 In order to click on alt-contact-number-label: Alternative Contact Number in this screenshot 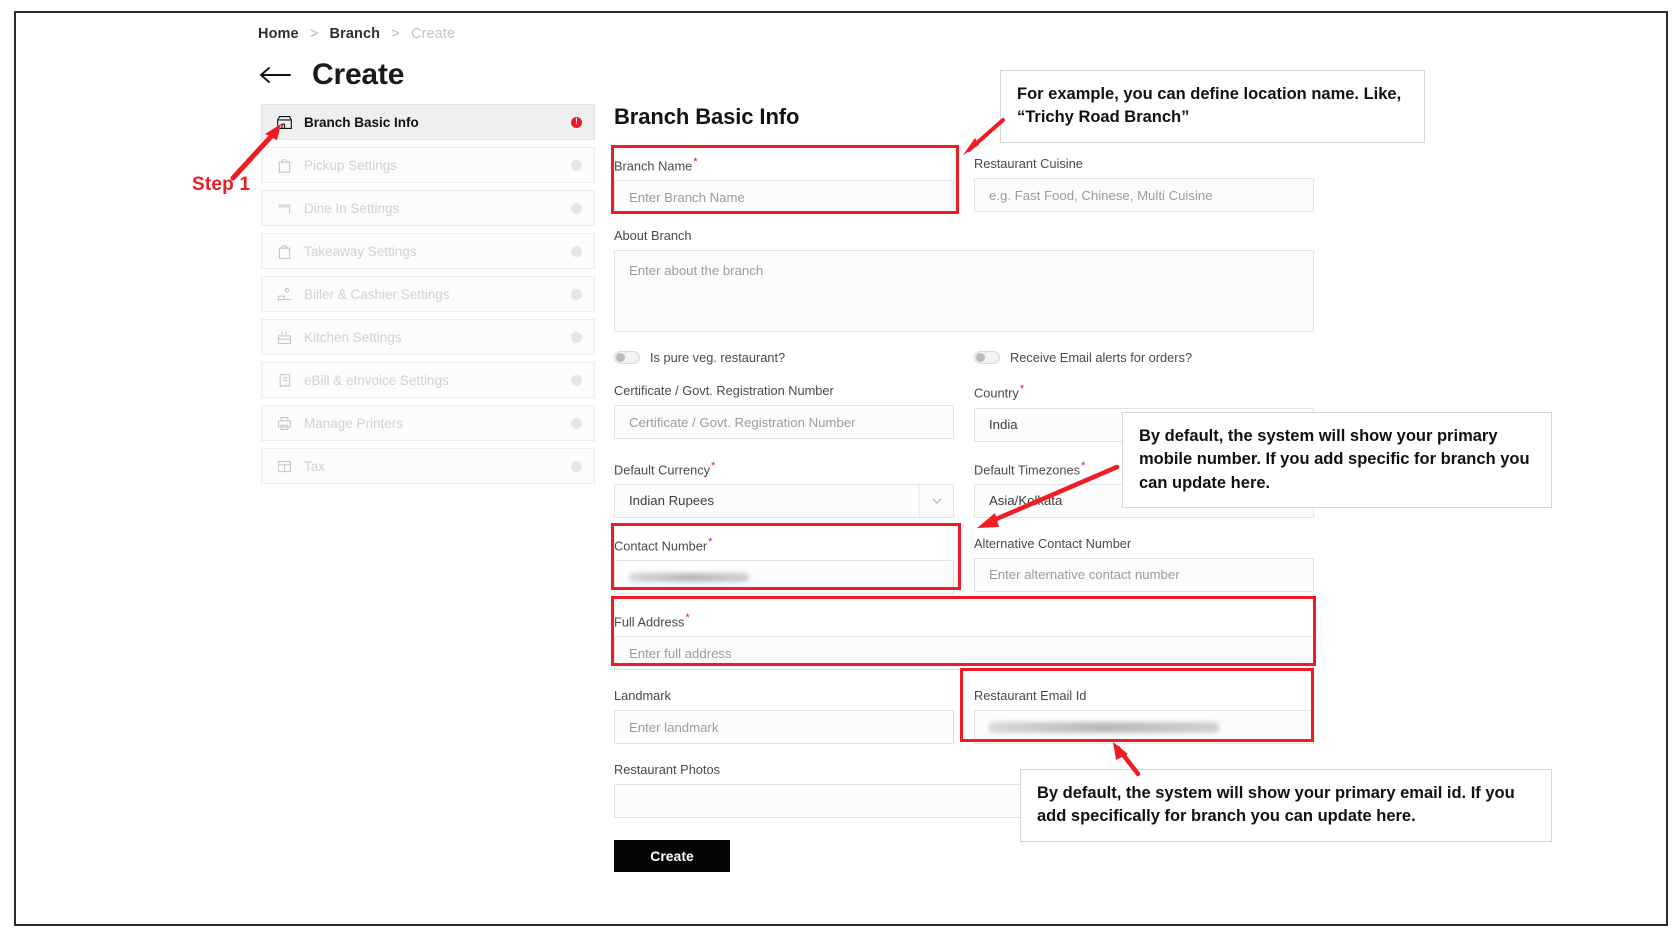, I will do `click(1053, 543)`.